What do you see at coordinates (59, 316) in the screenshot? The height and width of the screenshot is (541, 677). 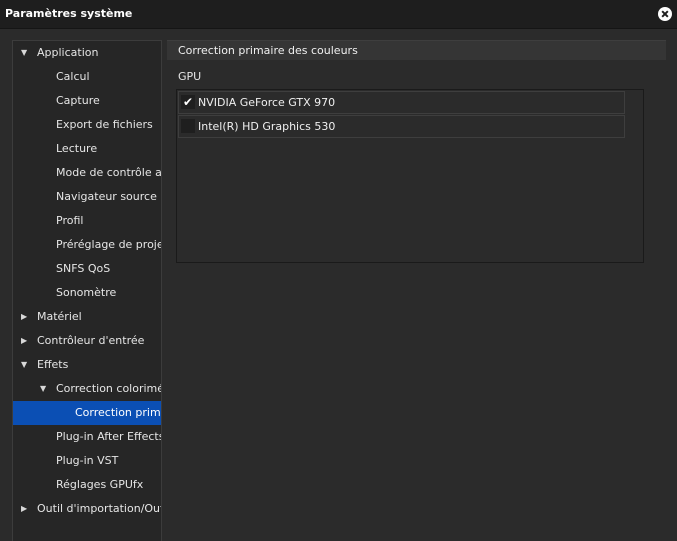 I see `sidebar-item-label: Matériel` at bounding box center [59, 316].